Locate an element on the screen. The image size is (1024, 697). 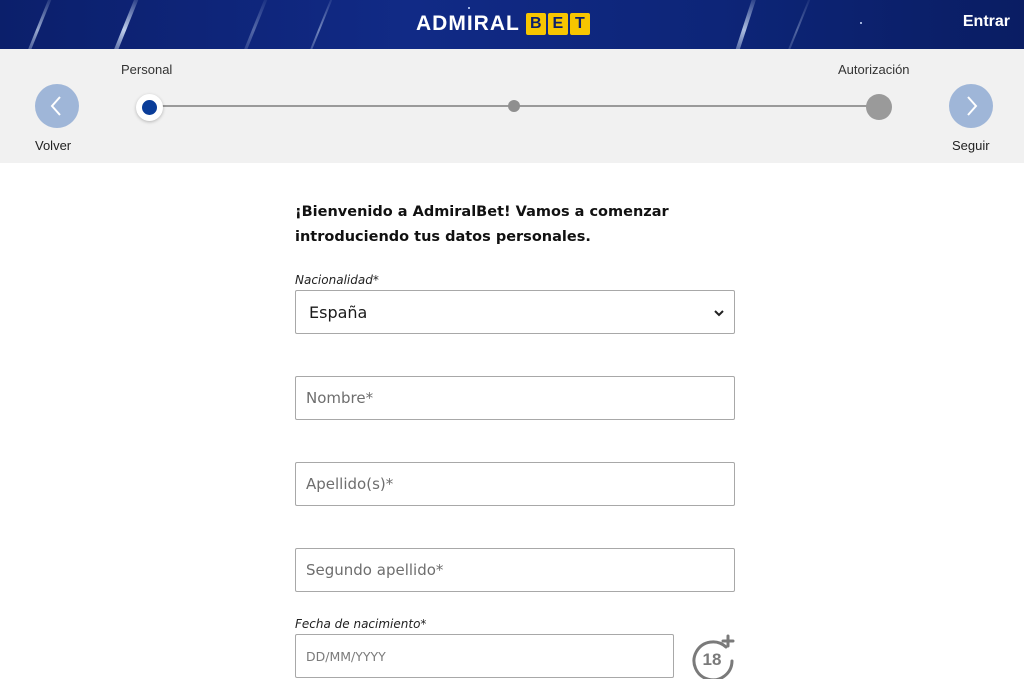
birthdate-input is located at coordinates (484, 656).